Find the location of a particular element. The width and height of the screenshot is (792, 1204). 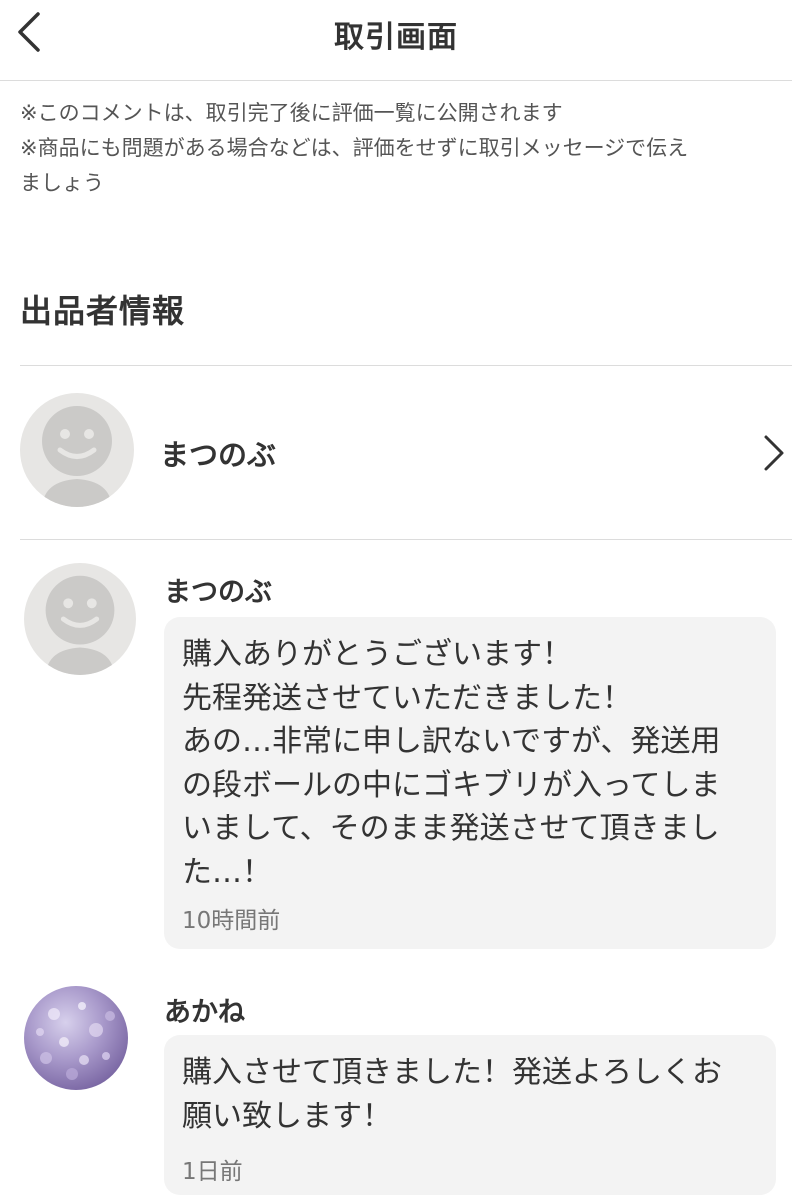

message-bubble: 購入させて頂きました！発送よろしくお 願い致します！ 1日前 is located at coordinates (470, 1115).